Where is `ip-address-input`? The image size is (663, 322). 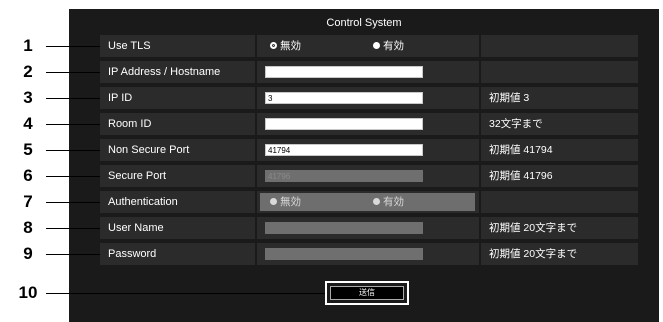
ip-address-input is located at coordinates (344, 72).